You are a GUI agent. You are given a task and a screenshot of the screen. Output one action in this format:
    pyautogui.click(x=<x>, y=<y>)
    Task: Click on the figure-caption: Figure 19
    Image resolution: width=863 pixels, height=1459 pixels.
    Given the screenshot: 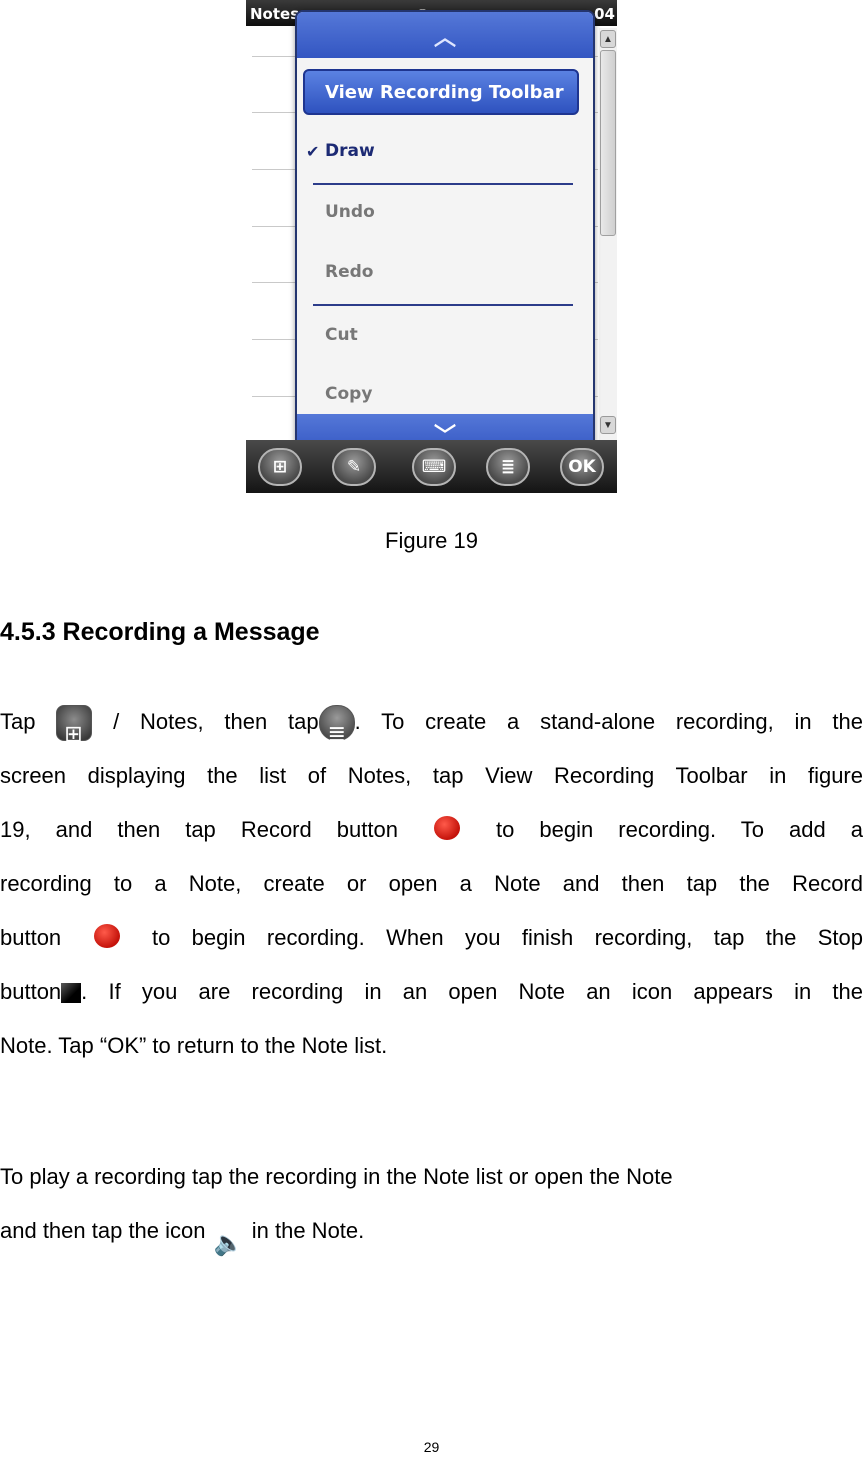 What is the action you would take?
    pyautogui.click(x=431, y=540)
    